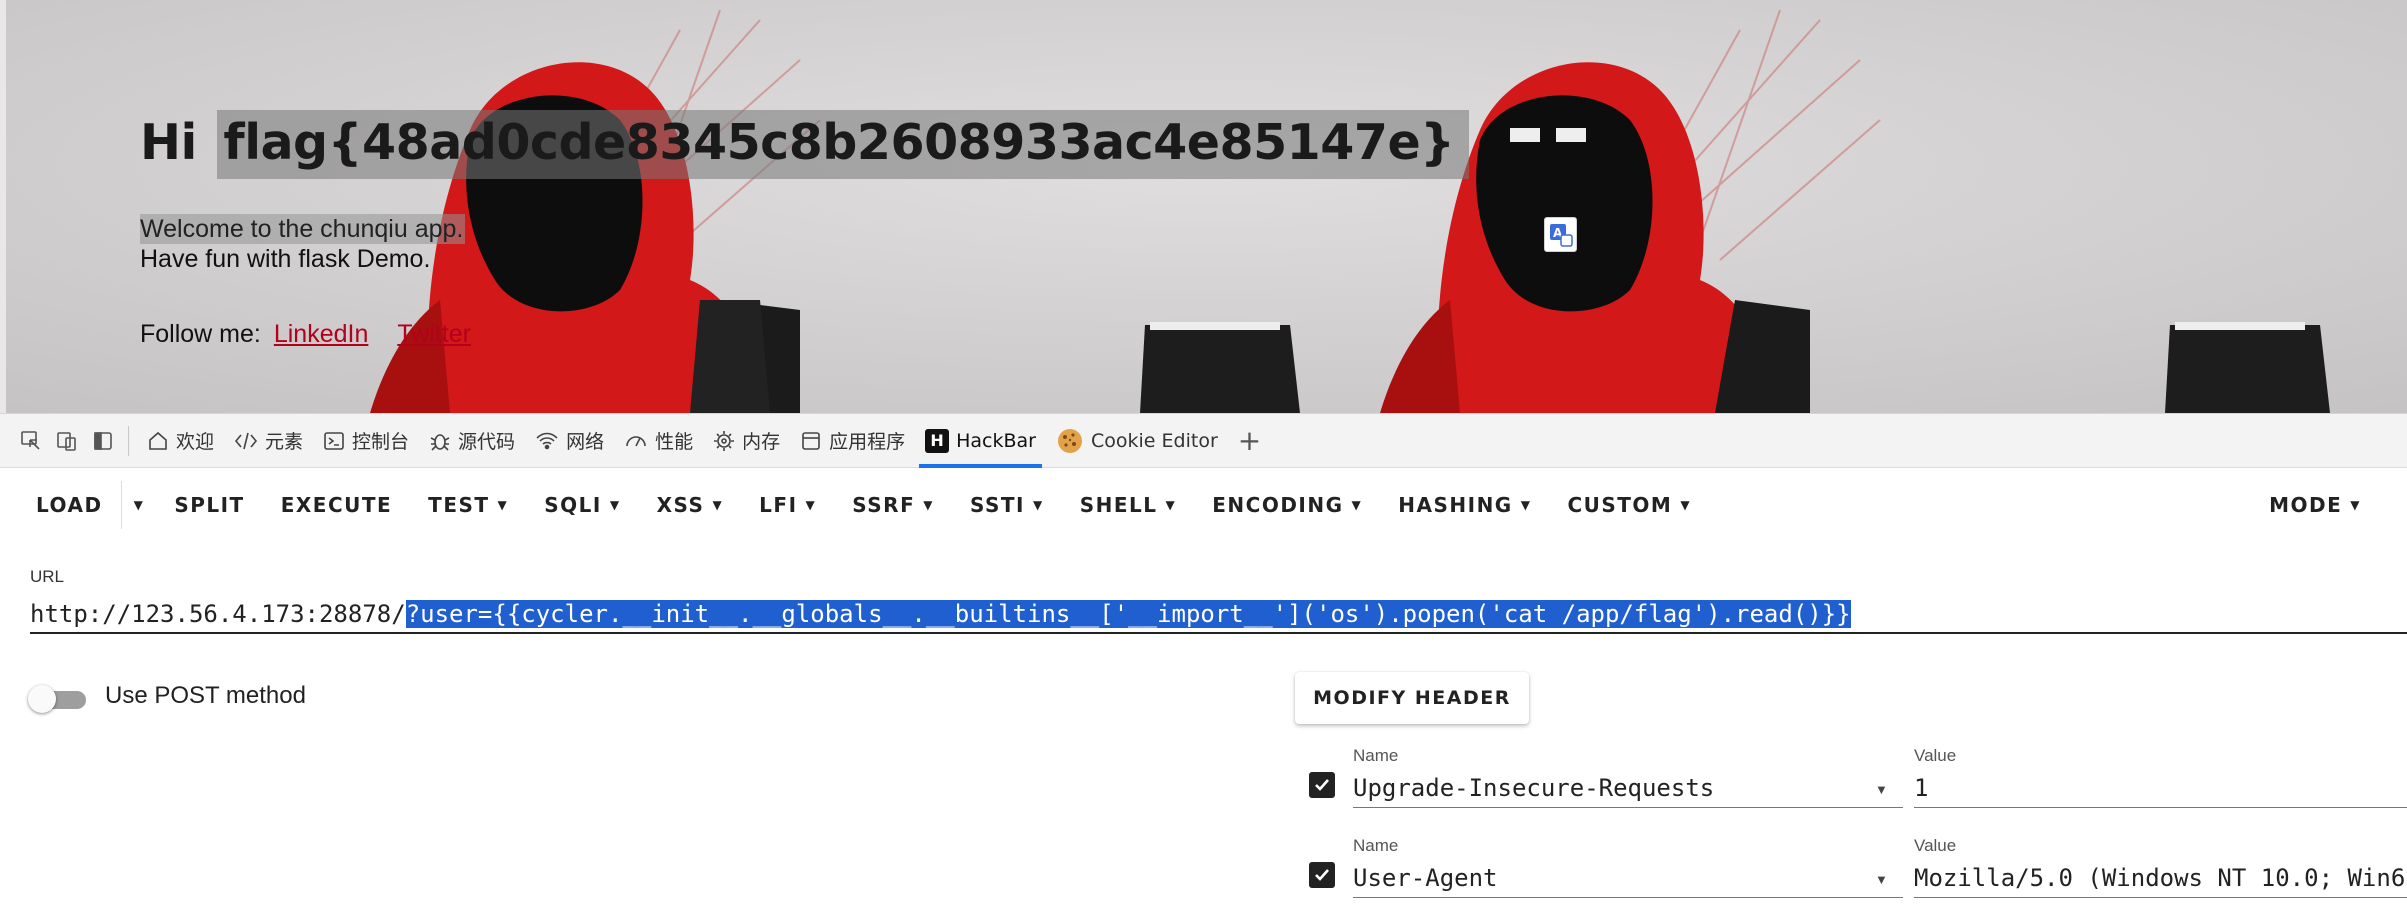  I want to click on tab-label: 欢迎, so click(195, 442).